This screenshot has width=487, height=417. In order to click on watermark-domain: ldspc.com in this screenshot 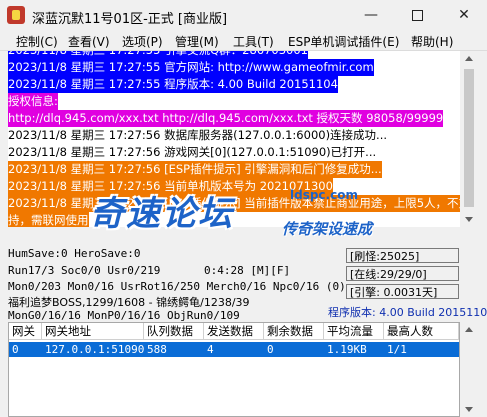, I will do `click(324, 195)`.